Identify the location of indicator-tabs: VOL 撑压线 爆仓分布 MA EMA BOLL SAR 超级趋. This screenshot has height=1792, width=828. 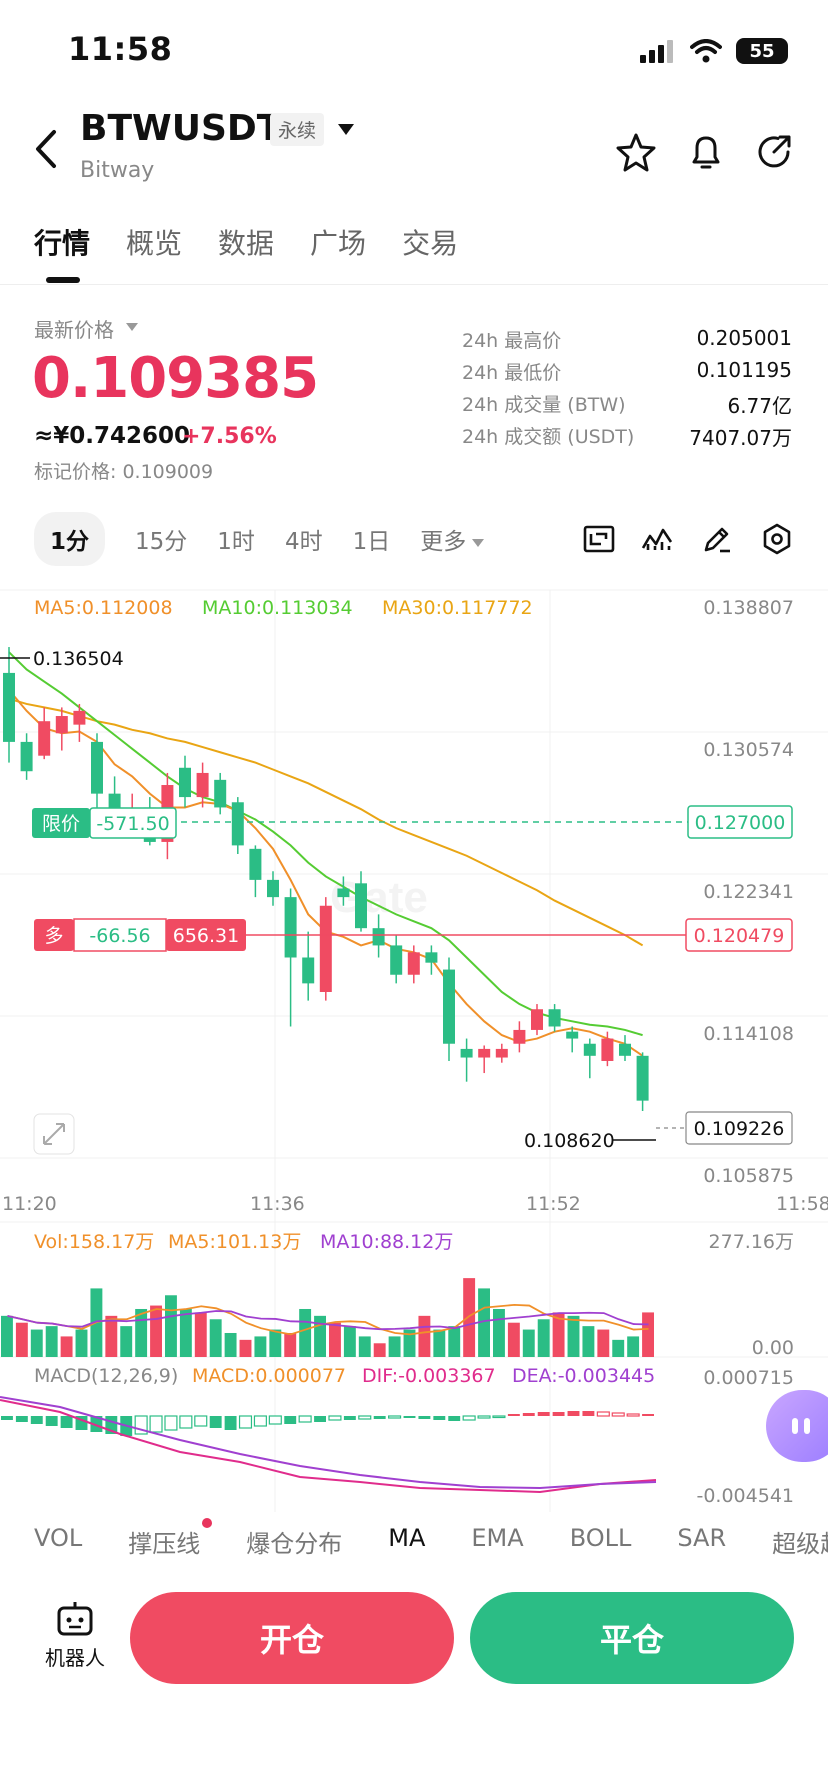
(431, 1538).